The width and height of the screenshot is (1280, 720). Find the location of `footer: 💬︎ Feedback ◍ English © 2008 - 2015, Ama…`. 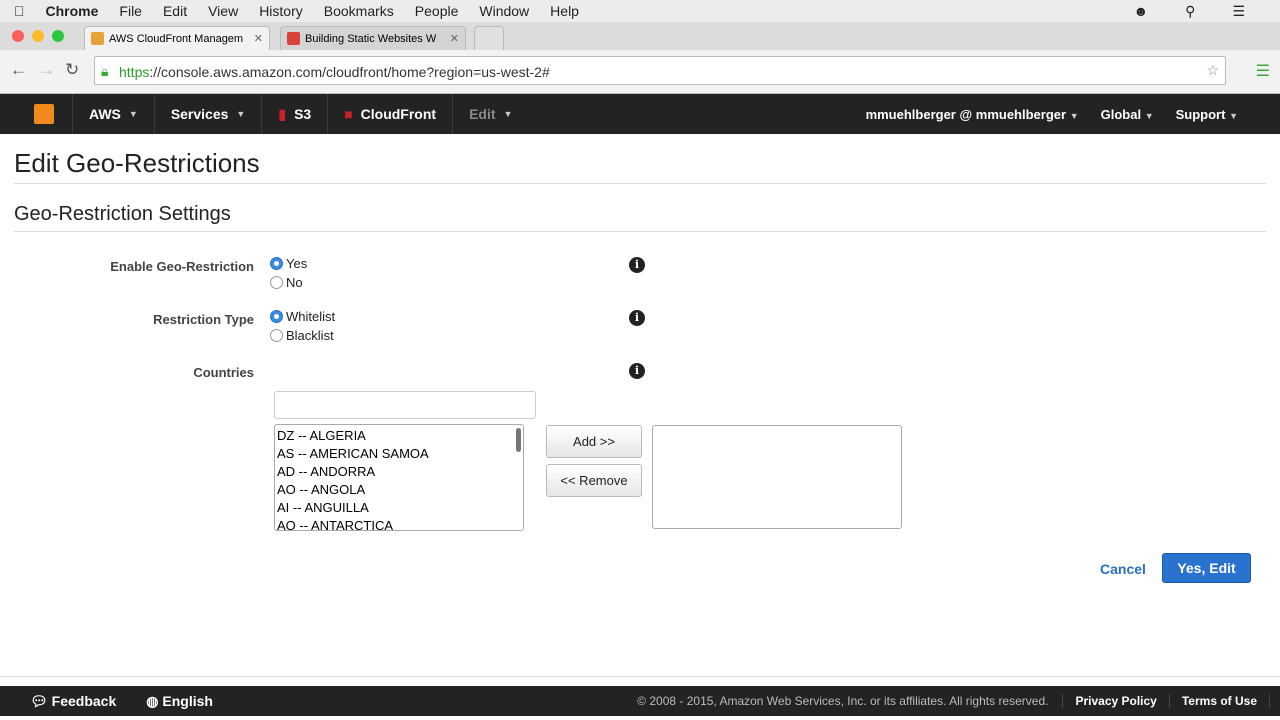

footer: 💬︎ Feedback ◍ English © 2008 - 2015, Ama… is located at coordinates (640, 701).